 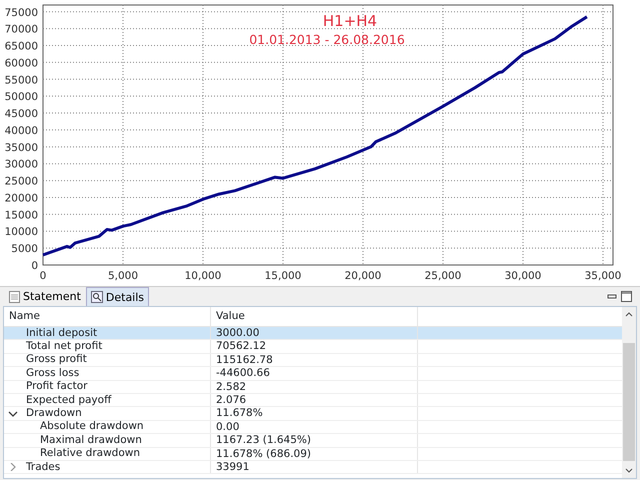 What do you see at coordinates (263, 440) in the screenshot?
I see `row-value: 1167.23 (1.645%)` at bounding box center [263, 440].